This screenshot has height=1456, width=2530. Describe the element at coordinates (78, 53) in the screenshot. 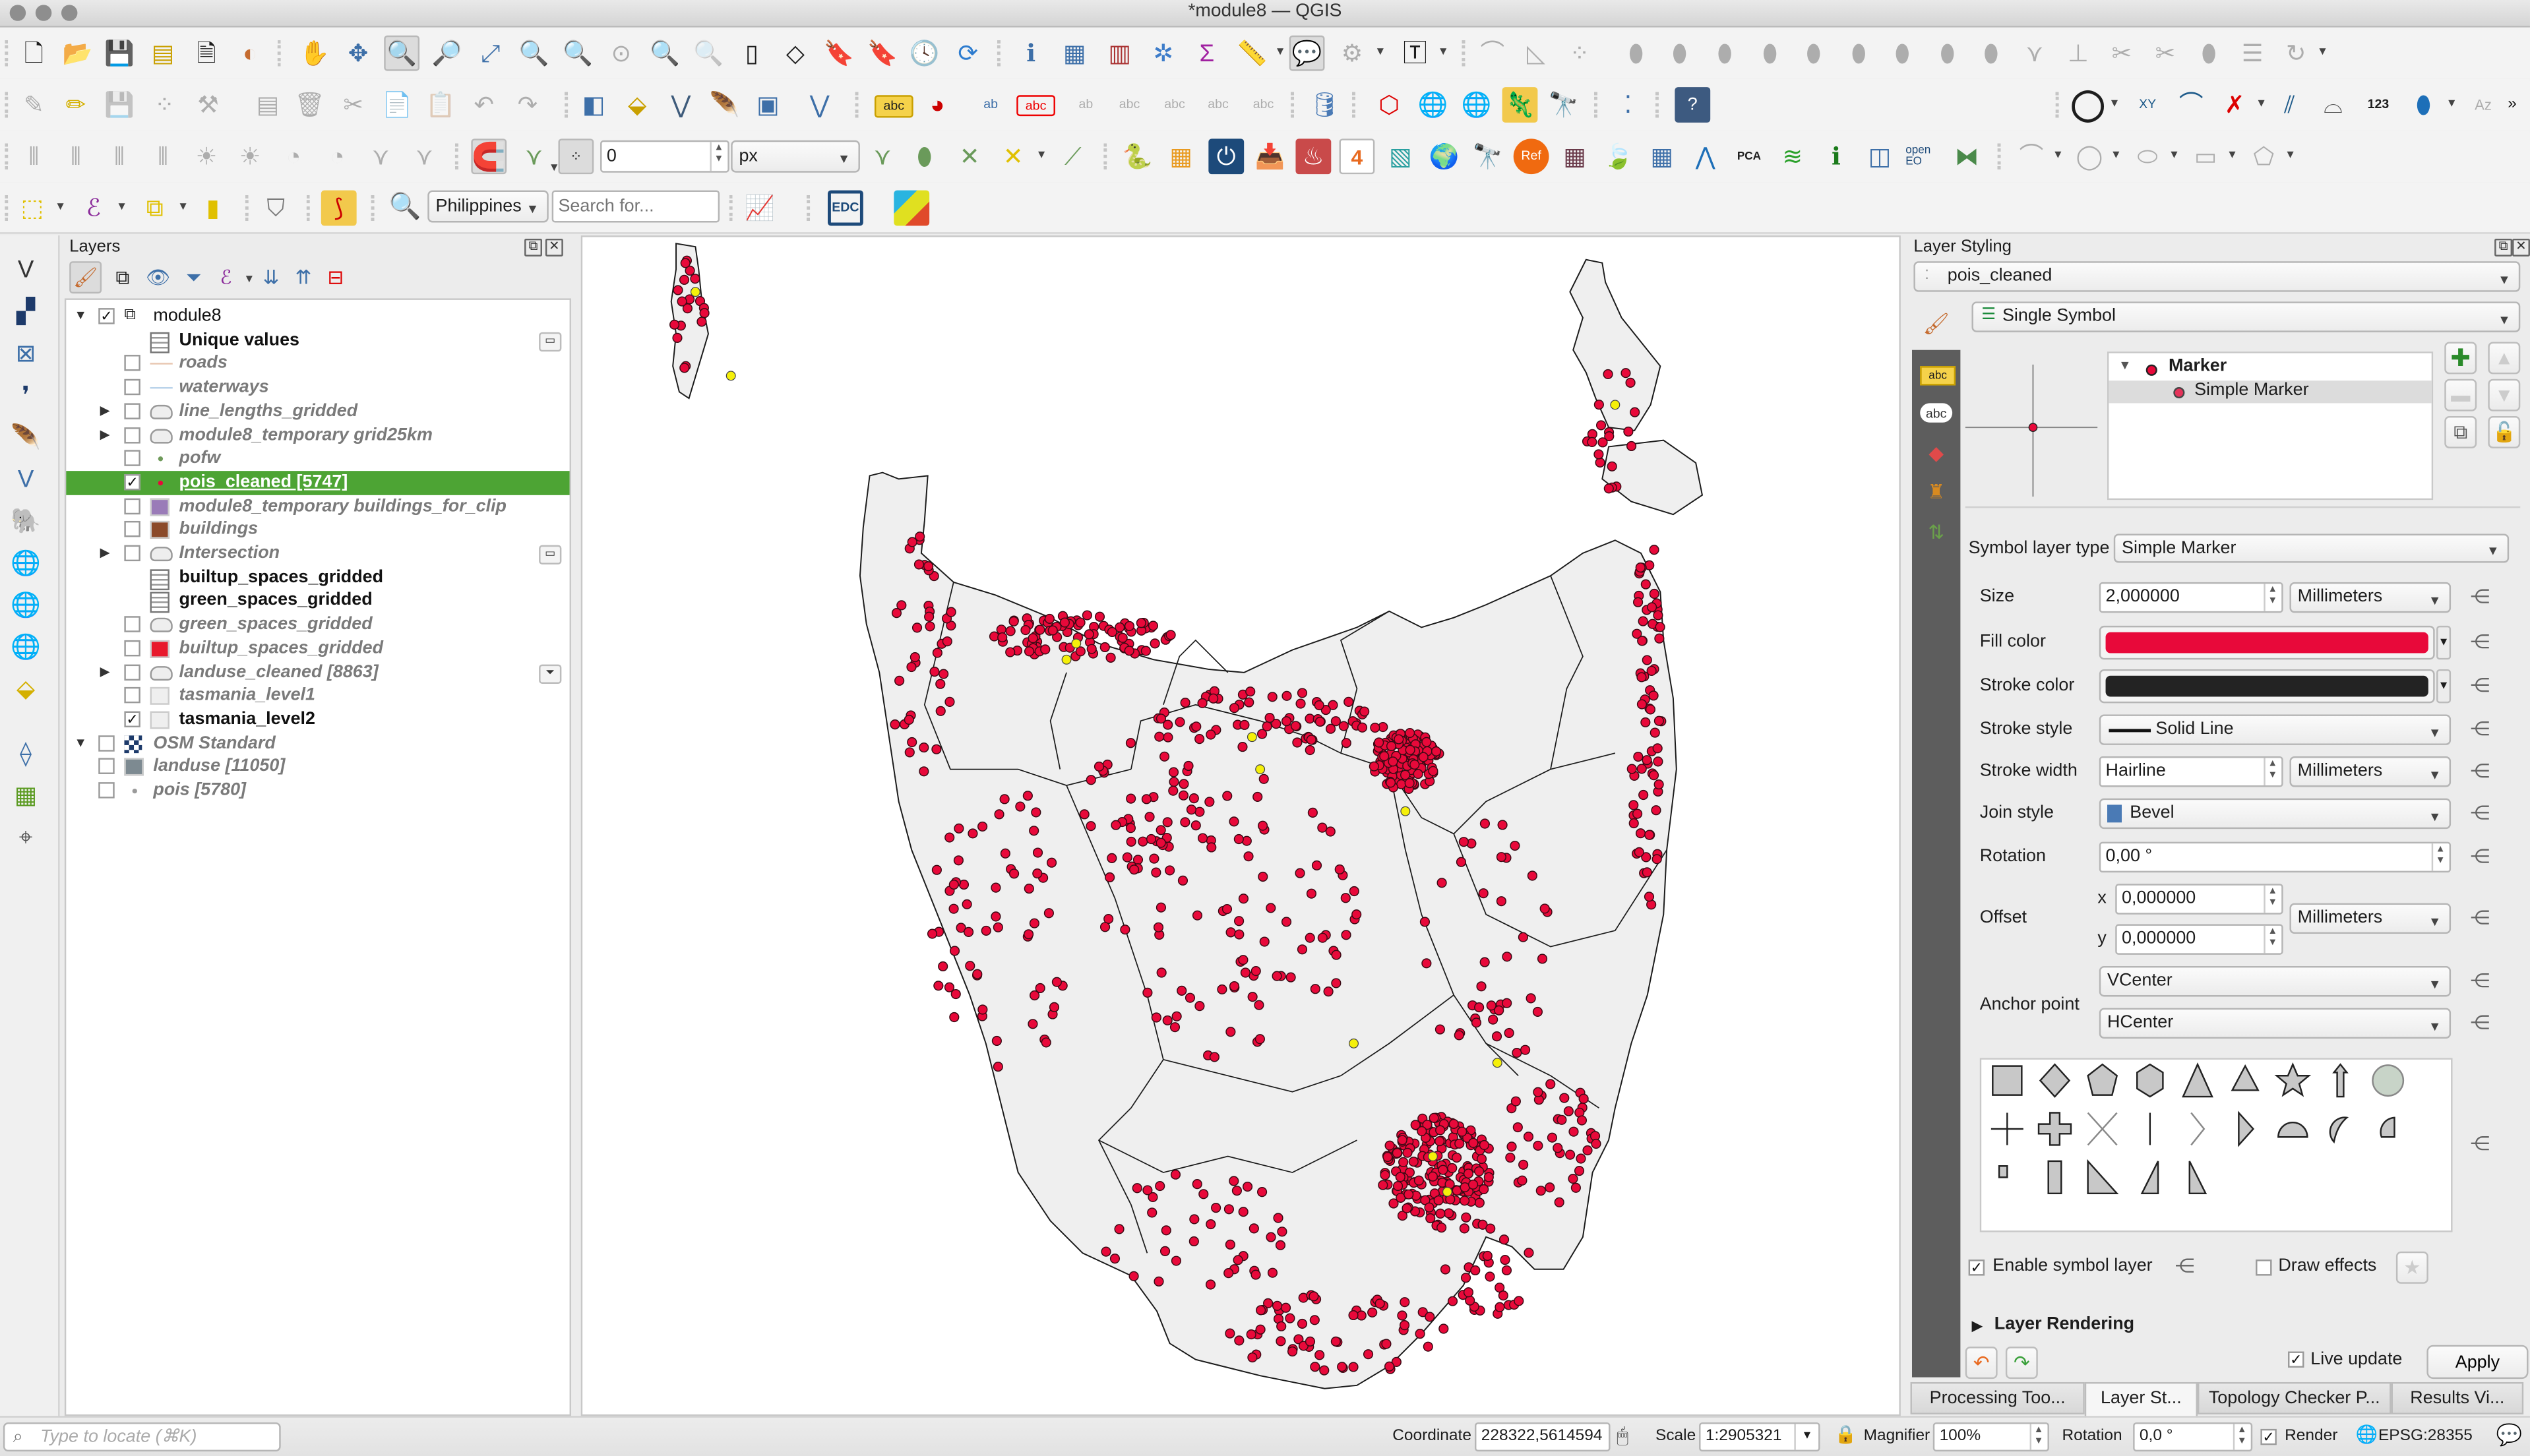

I see `open-project-icon: 📂` at that location.